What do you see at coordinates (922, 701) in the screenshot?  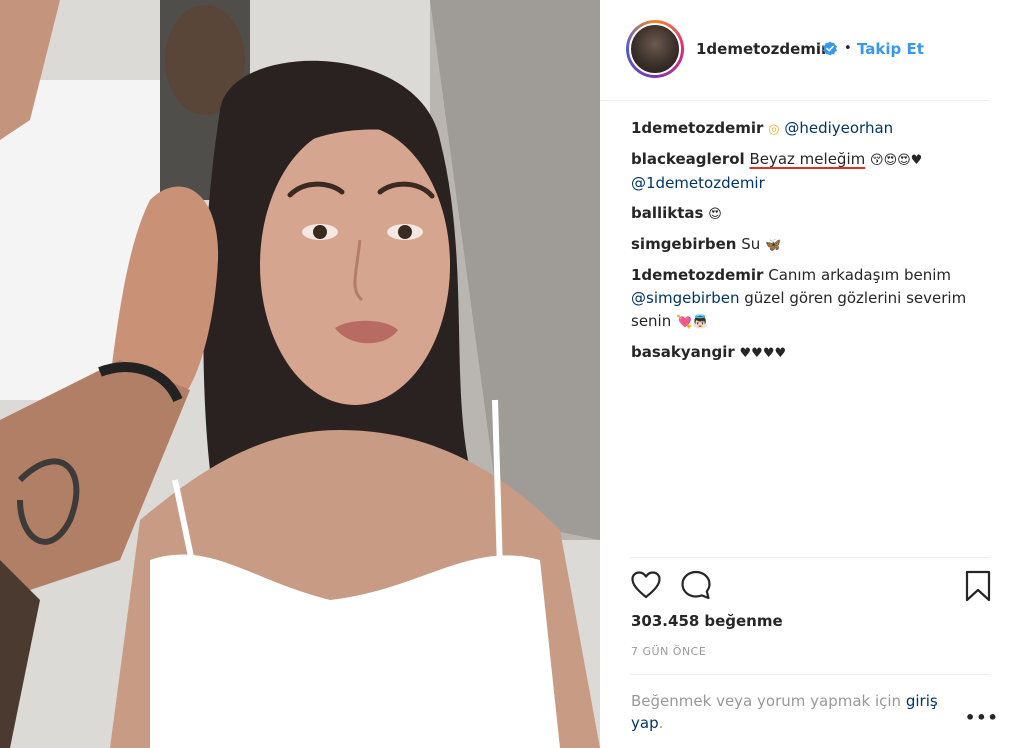 I see `login-link: giriş` at bounding box center [922, 701].